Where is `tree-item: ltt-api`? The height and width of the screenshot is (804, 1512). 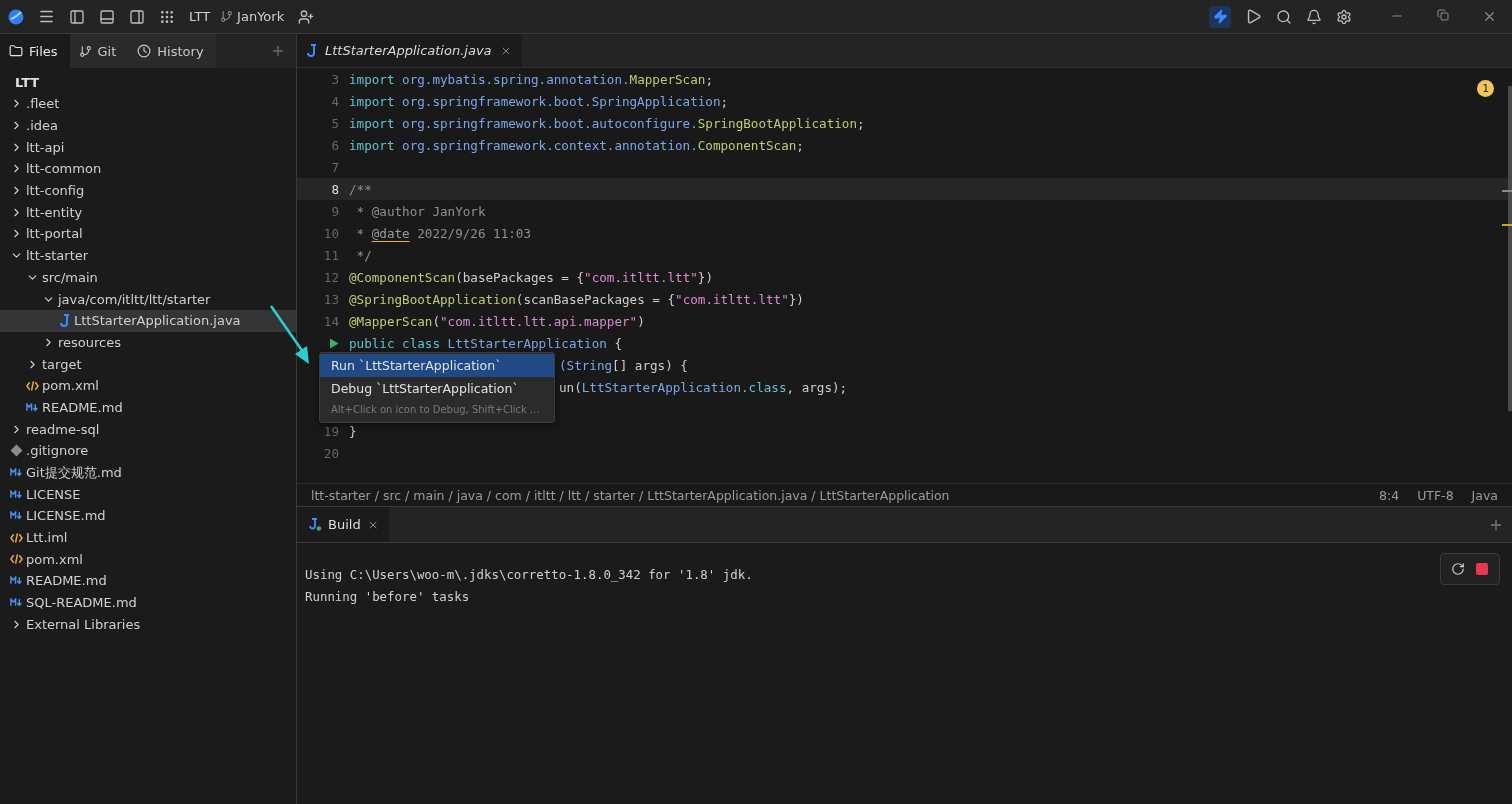
tree-item: ltt-api is located at coordinates (148, 147).